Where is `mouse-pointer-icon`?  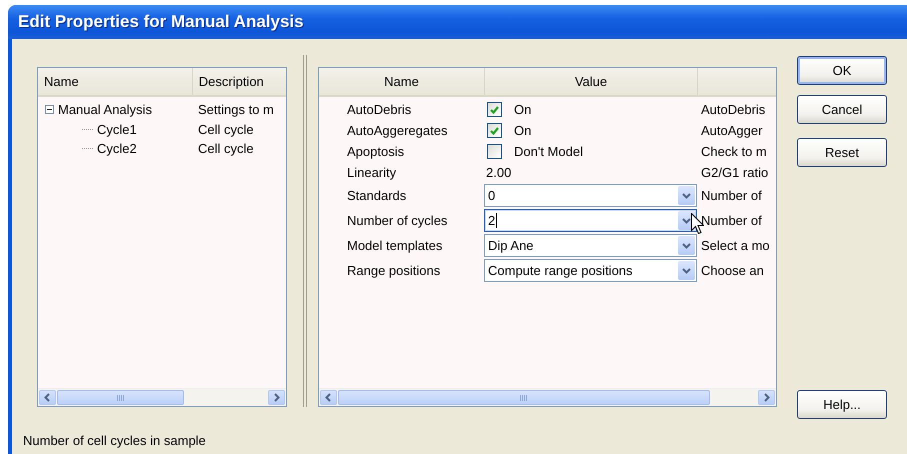 mouse-pointer-icon is located at coordinates (697, 223).